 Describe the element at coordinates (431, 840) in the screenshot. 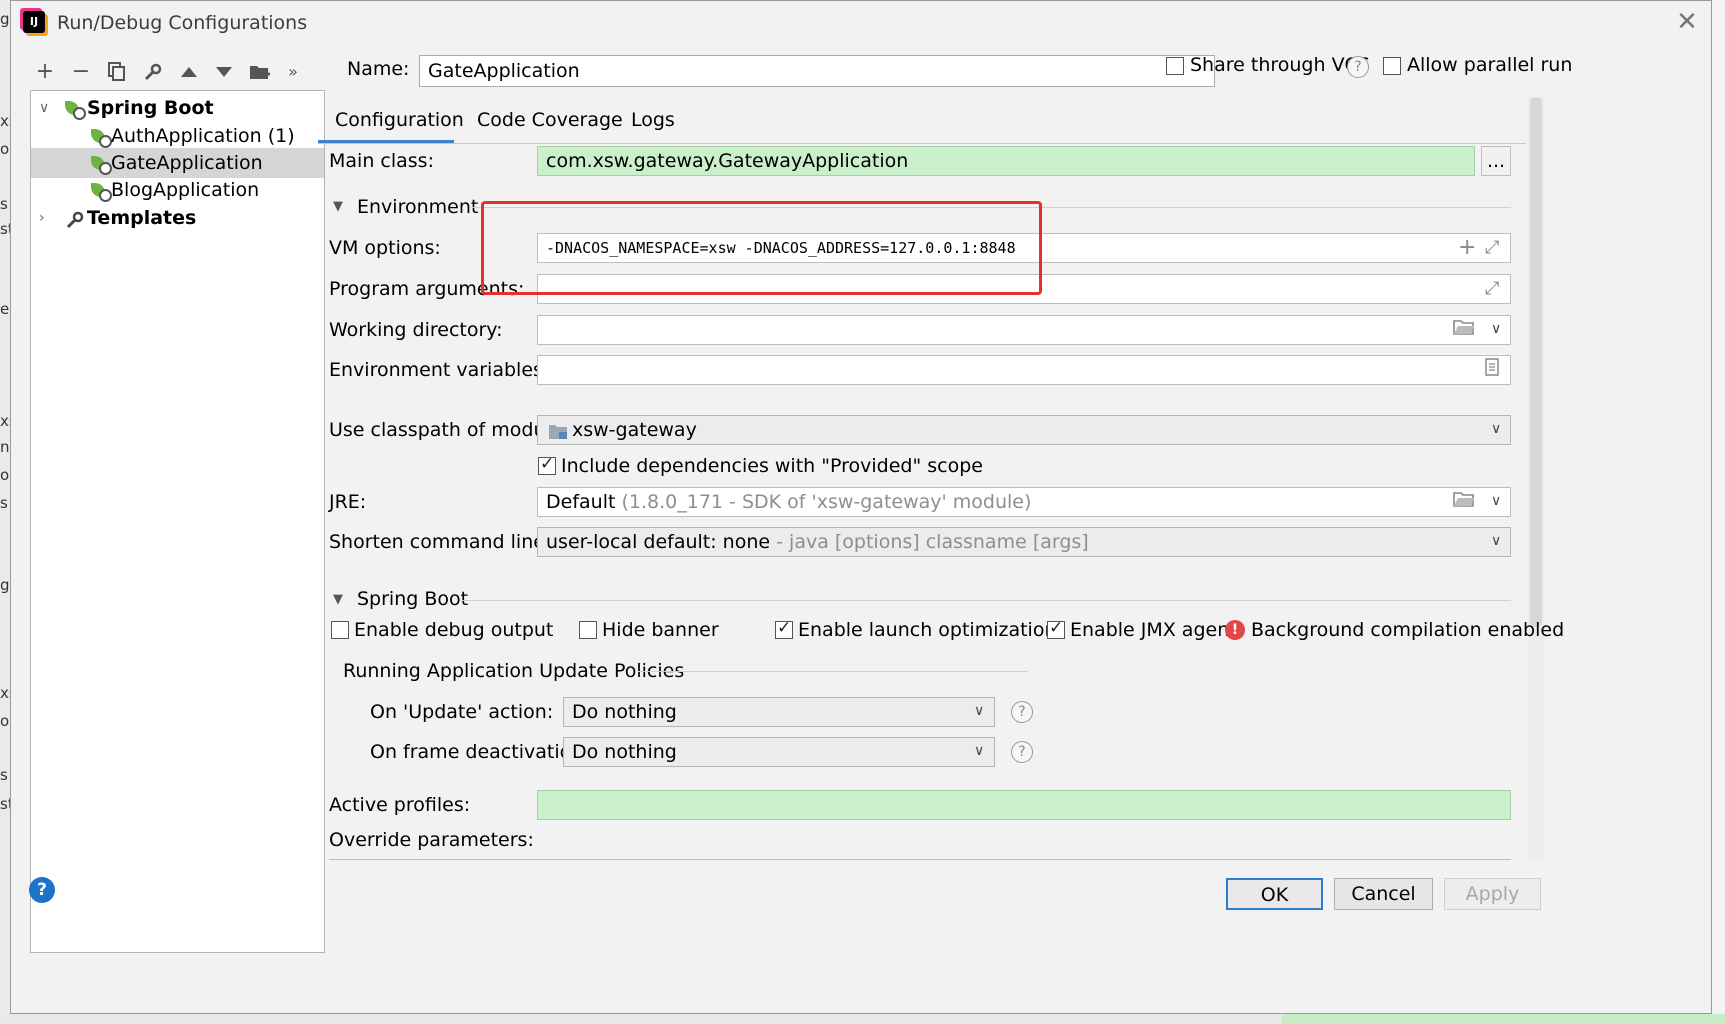

I see `override-parameters-label: Override parameters:` at that location.